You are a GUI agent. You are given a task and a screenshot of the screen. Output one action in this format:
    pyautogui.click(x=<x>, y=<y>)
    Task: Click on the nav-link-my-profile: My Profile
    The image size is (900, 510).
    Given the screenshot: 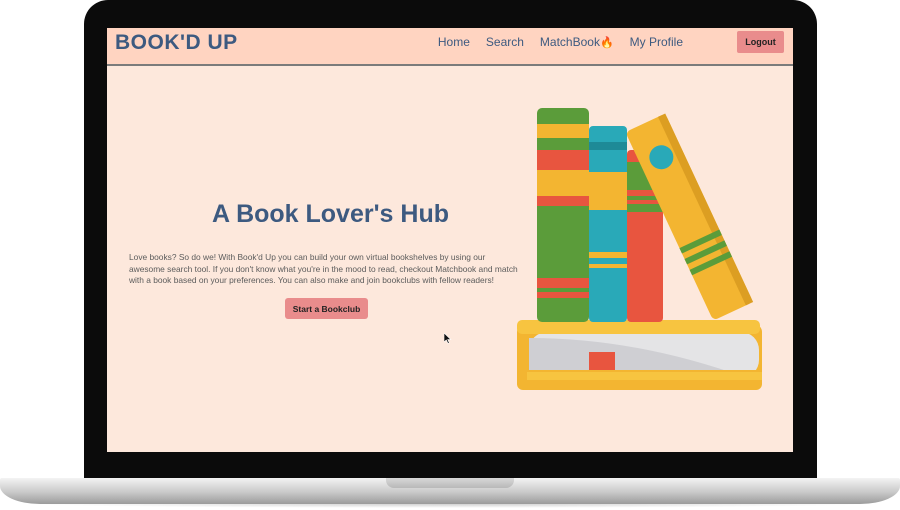 What is the action you would take?
    pyautogui.click(x=656, y=42)
    